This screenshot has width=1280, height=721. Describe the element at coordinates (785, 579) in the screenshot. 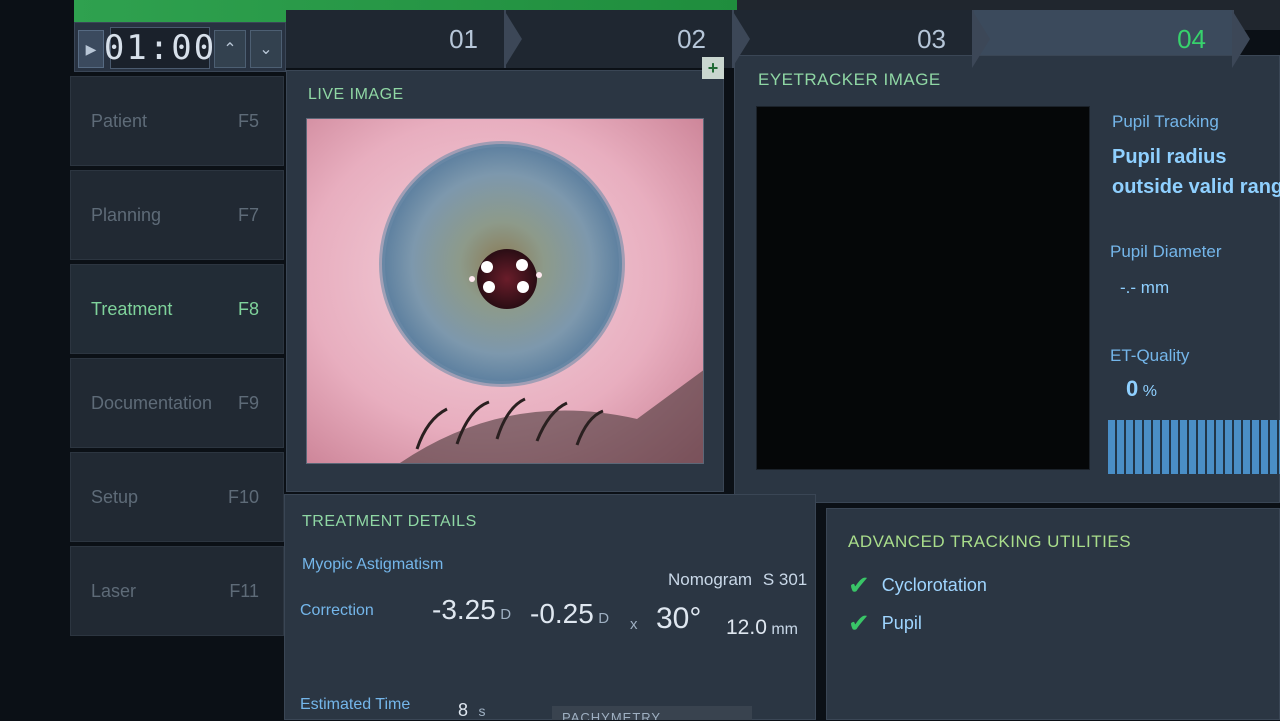

I see `nomogram-value: S 301` at that location.